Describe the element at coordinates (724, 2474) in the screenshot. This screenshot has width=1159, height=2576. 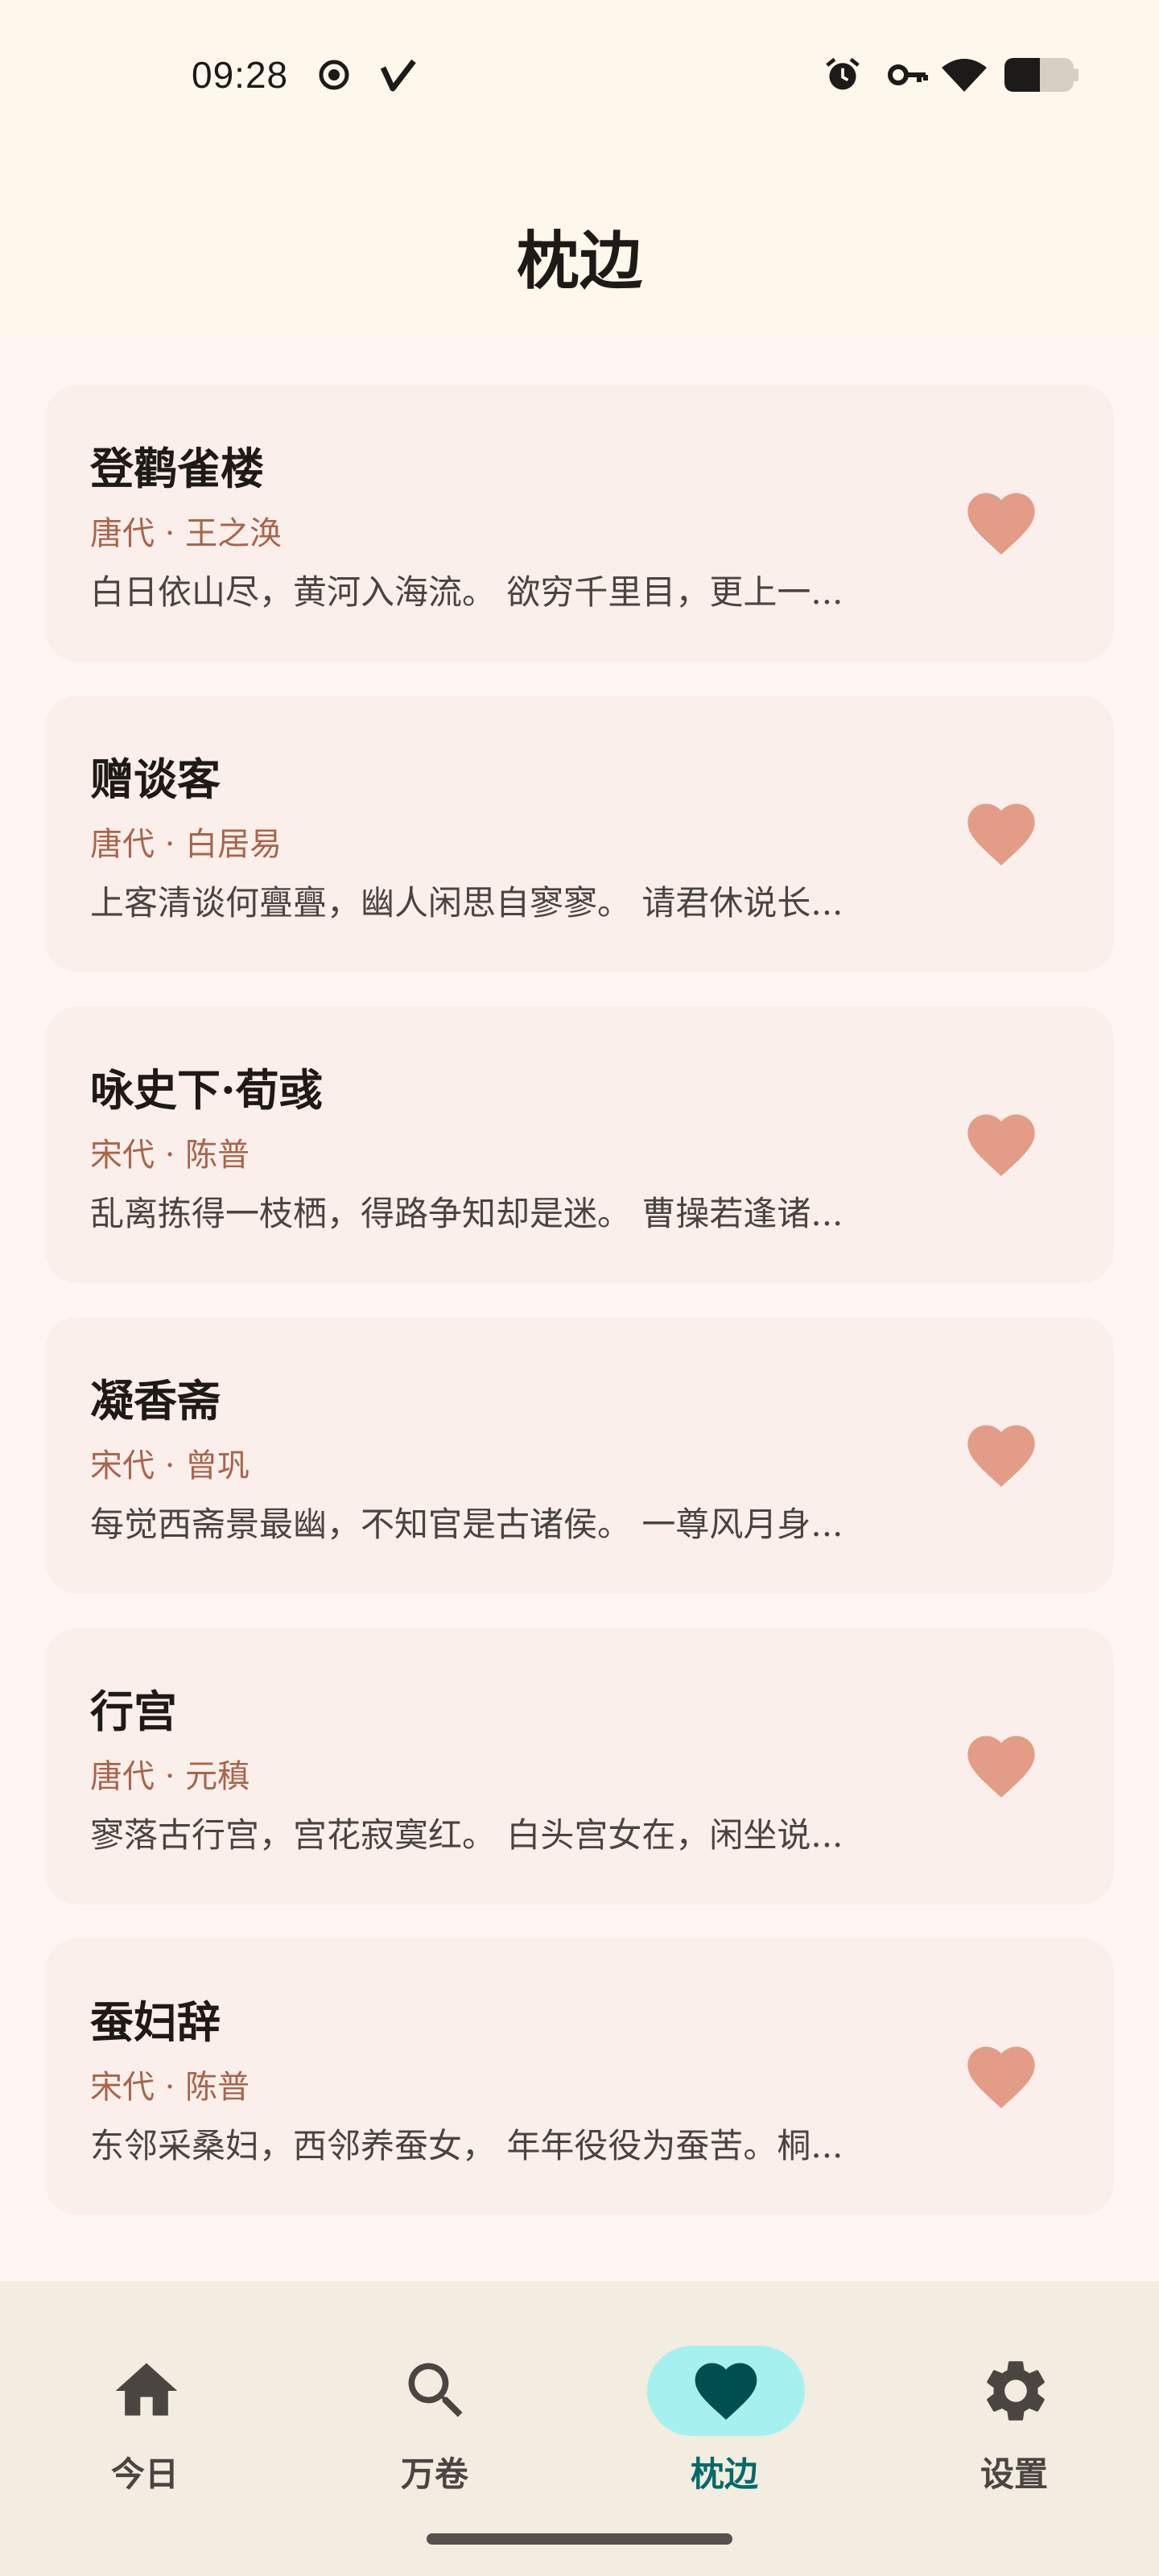
I see `nav-label: 枕边` at that location.